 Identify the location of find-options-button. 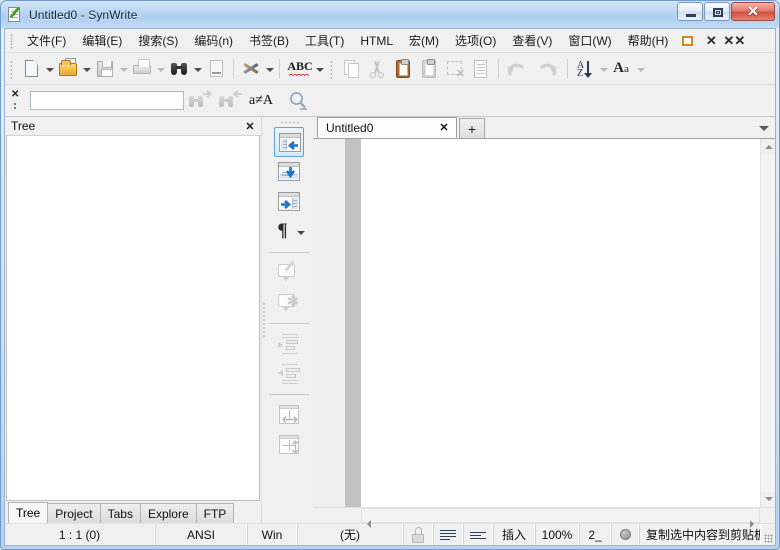
(299, 101).